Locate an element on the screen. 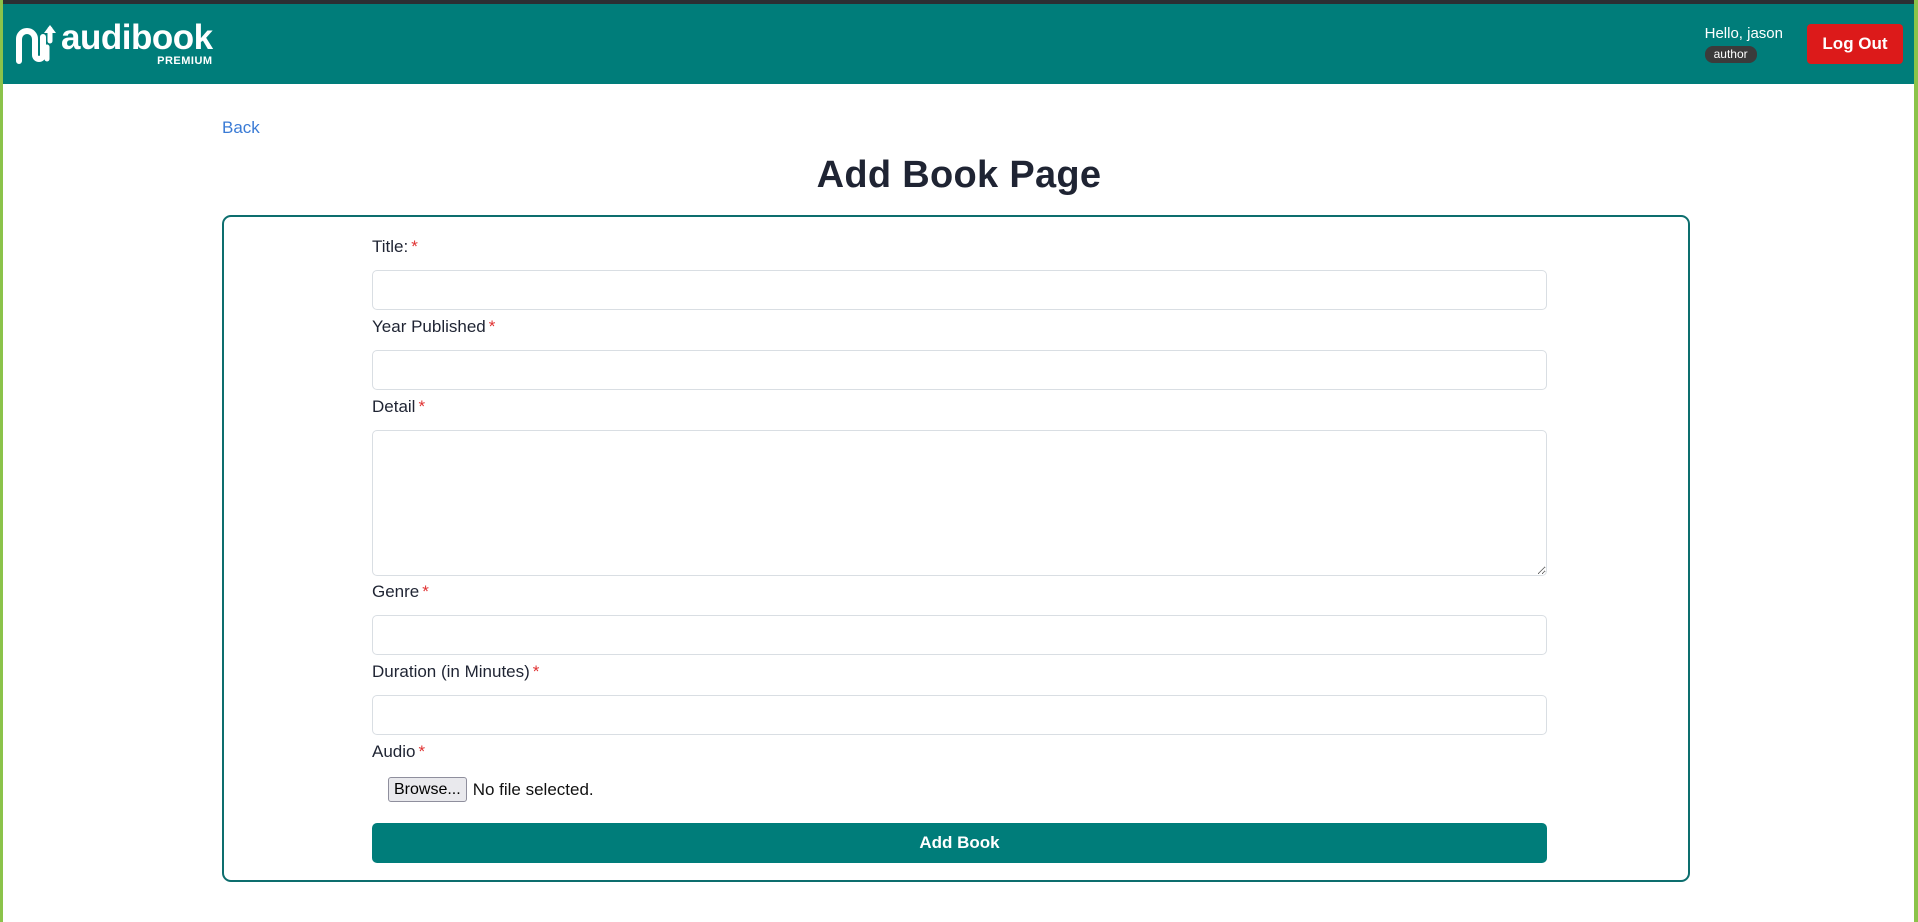 This screenshot has width=1918, height=922. role-badge: author is located at coordinates (1730, 54).